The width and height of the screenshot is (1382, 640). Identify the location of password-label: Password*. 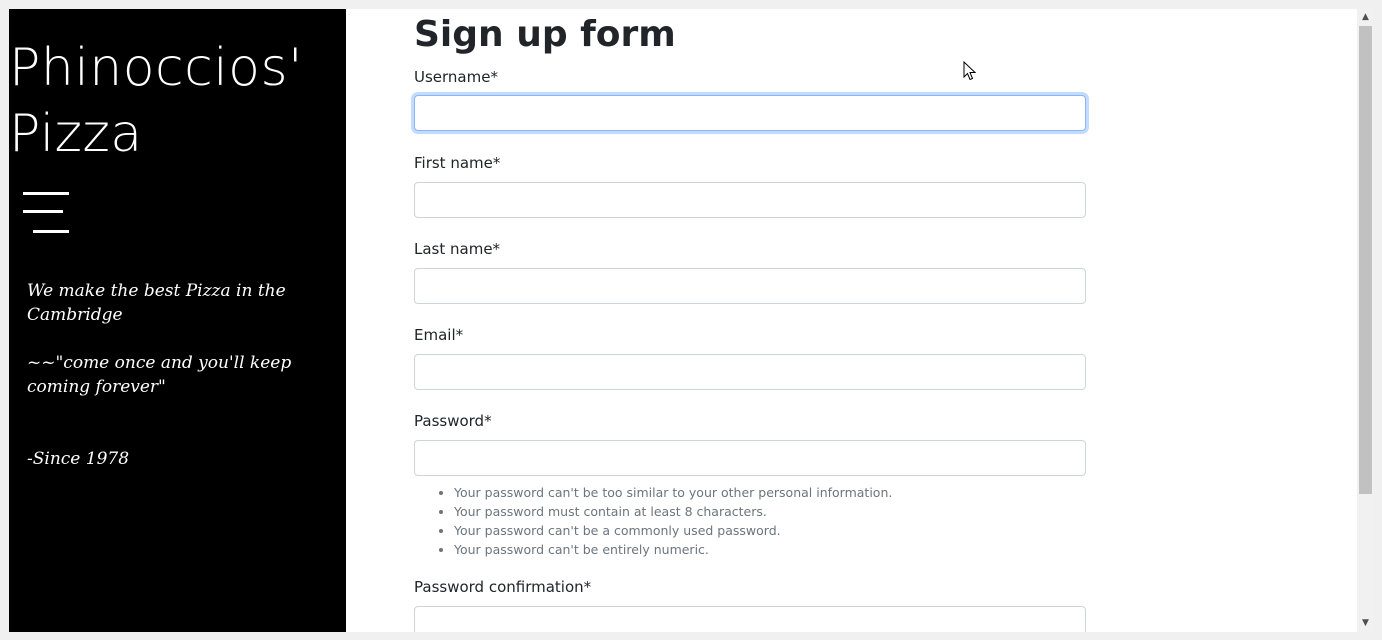
(453, 421).